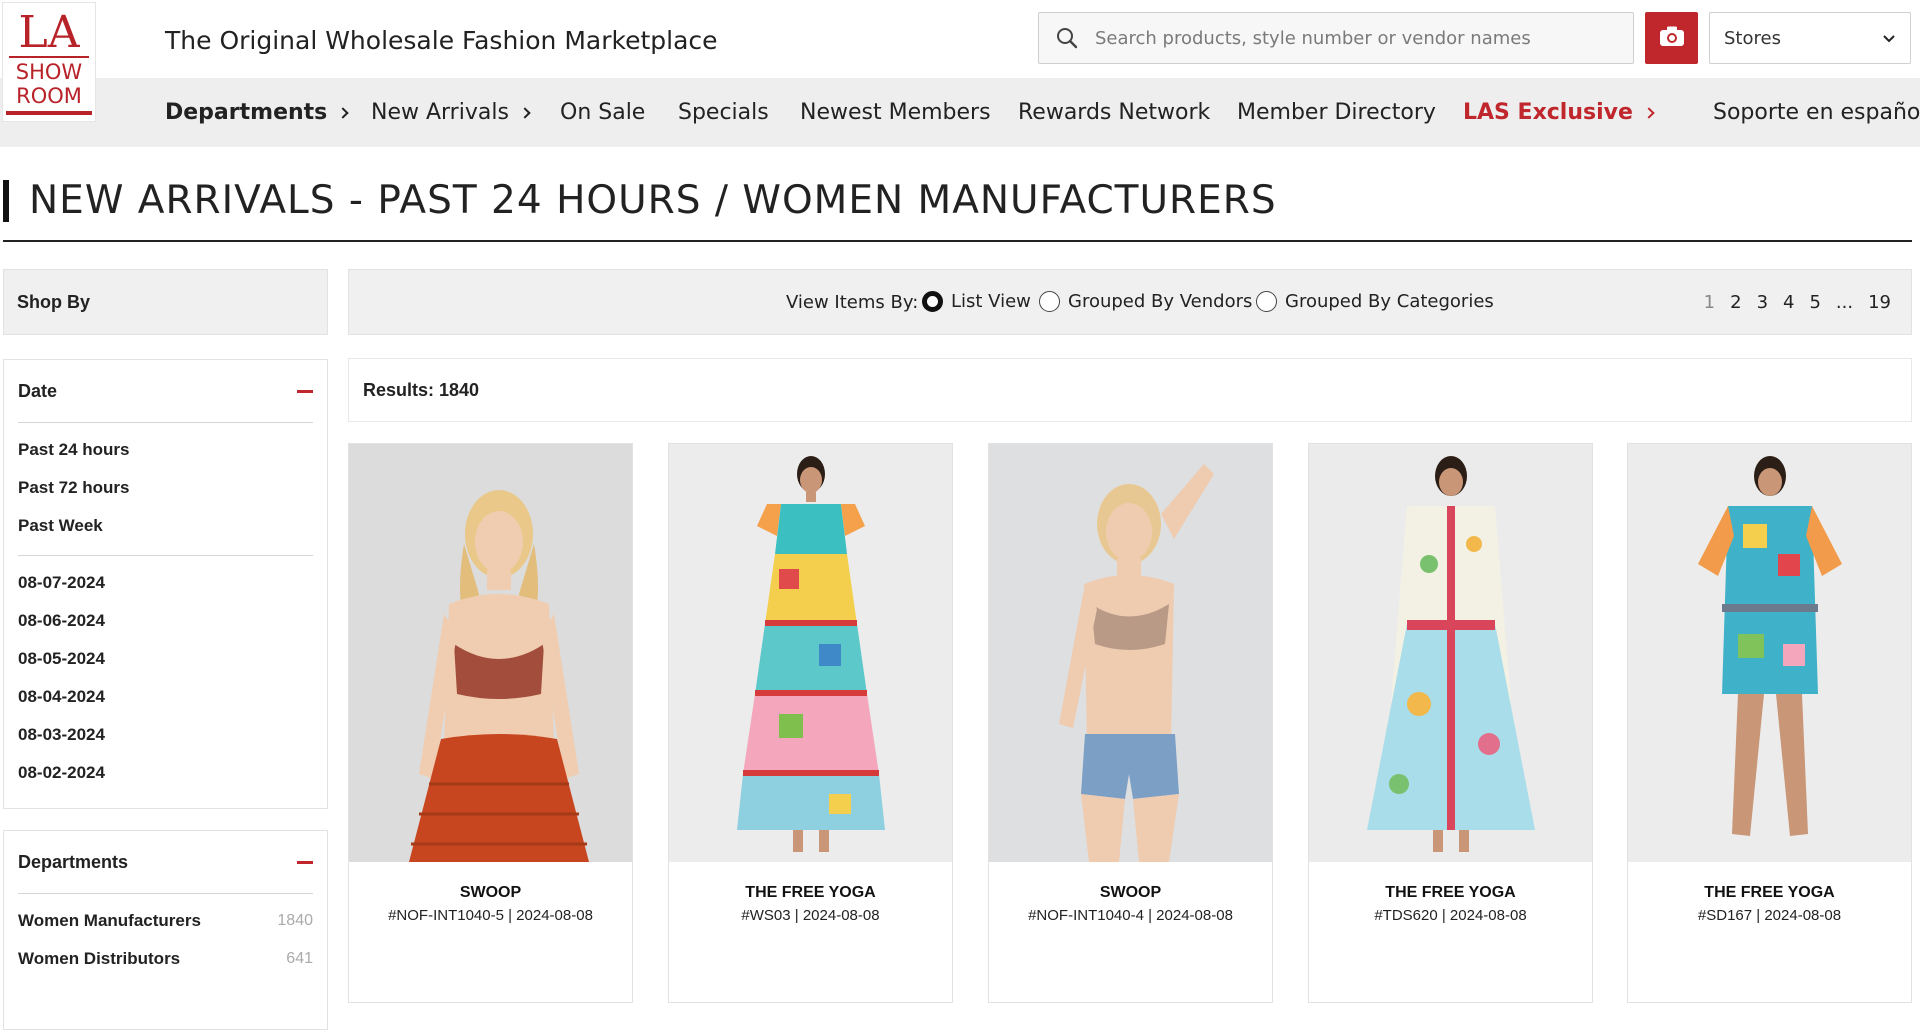  I want to click on camera-icon, so click(1672, 38).